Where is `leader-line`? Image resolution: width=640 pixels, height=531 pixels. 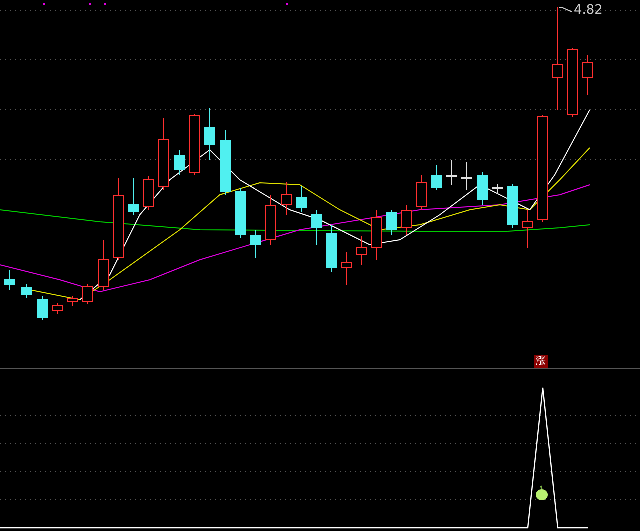
leader-line is located at coordinates (565, 10).